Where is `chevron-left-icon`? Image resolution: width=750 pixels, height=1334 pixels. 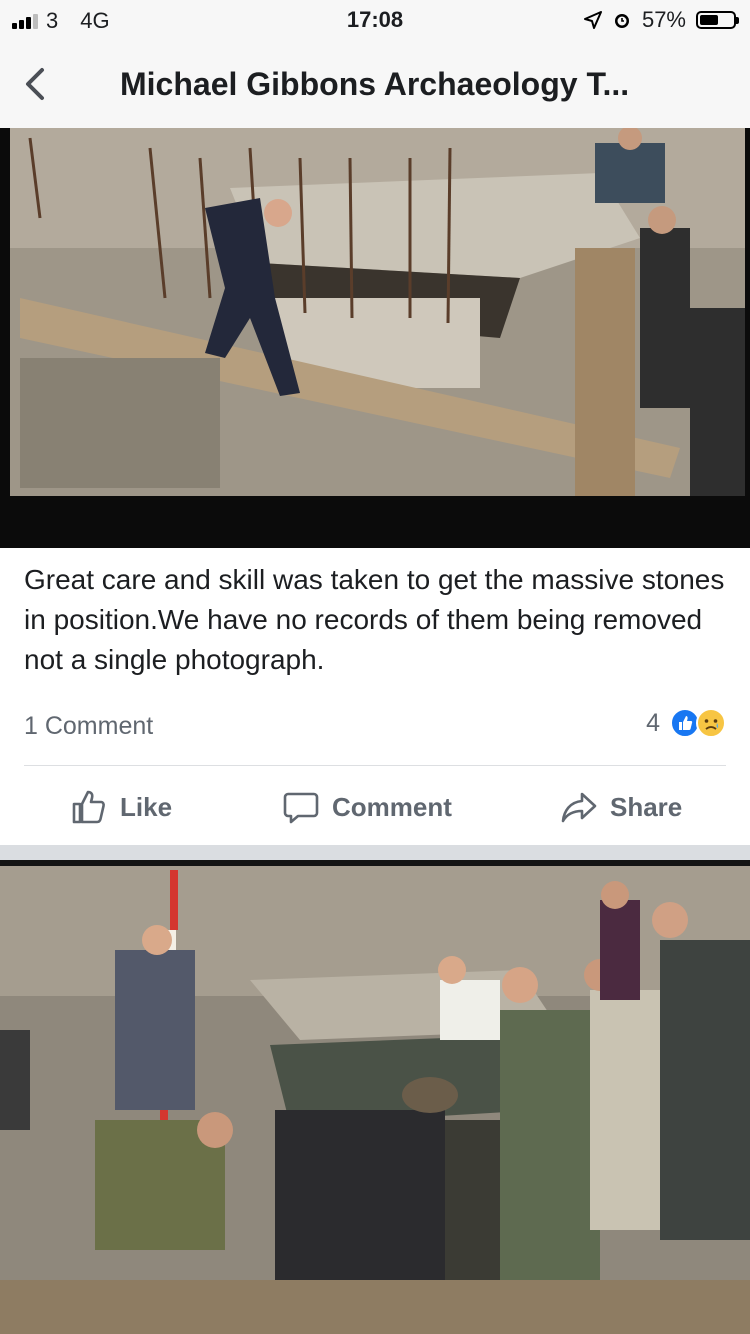
chevron-left-icon is located at coordinates (35, 84).